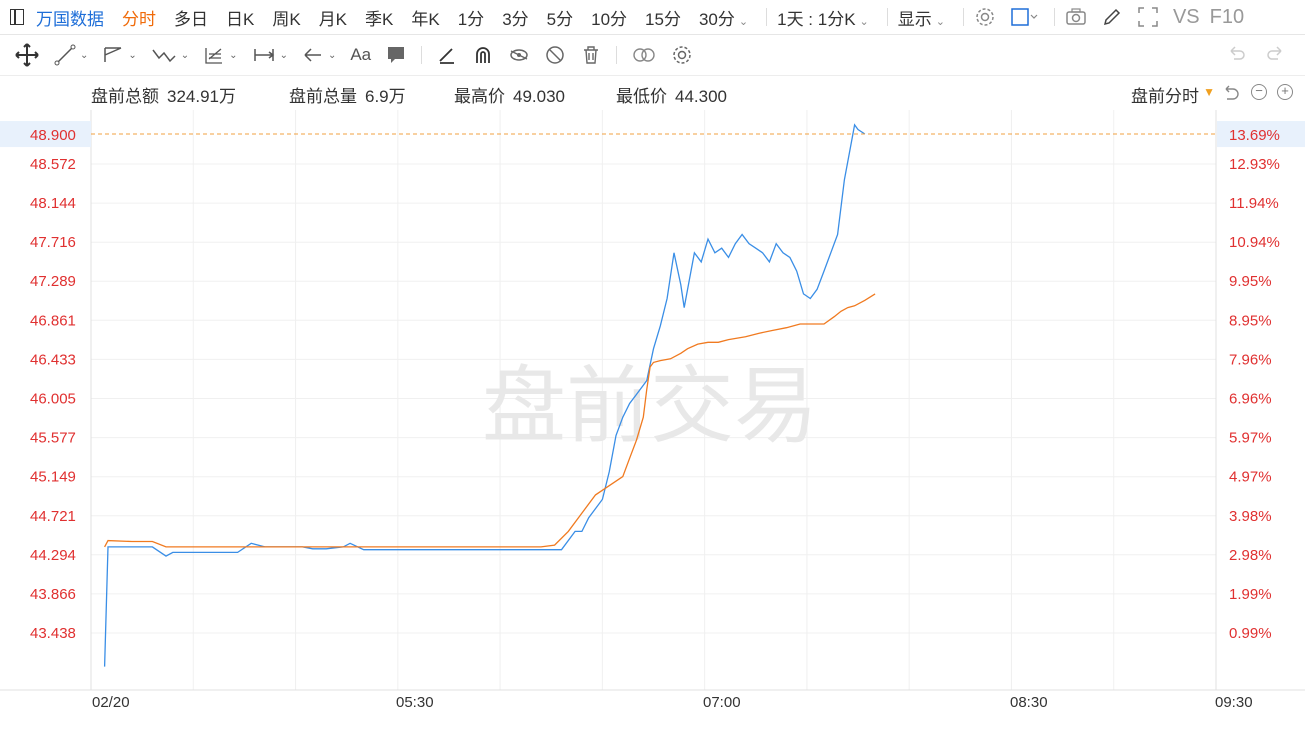 The image size is (1305, 736). I want to click on x-tick-label: 07:00, so click(722, 702).